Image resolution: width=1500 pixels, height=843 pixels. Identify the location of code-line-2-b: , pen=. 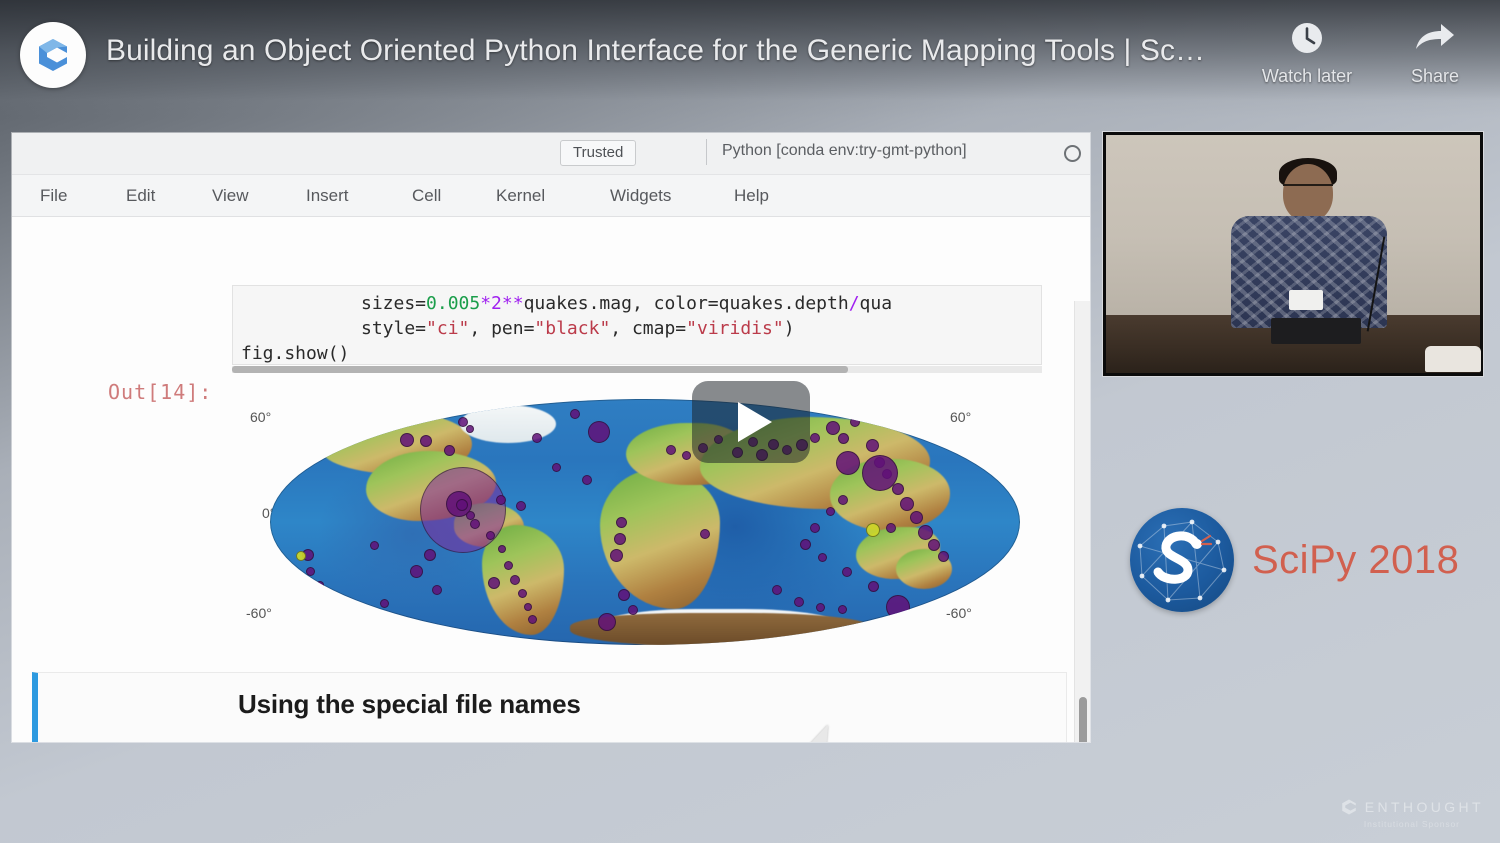
(502, 328).